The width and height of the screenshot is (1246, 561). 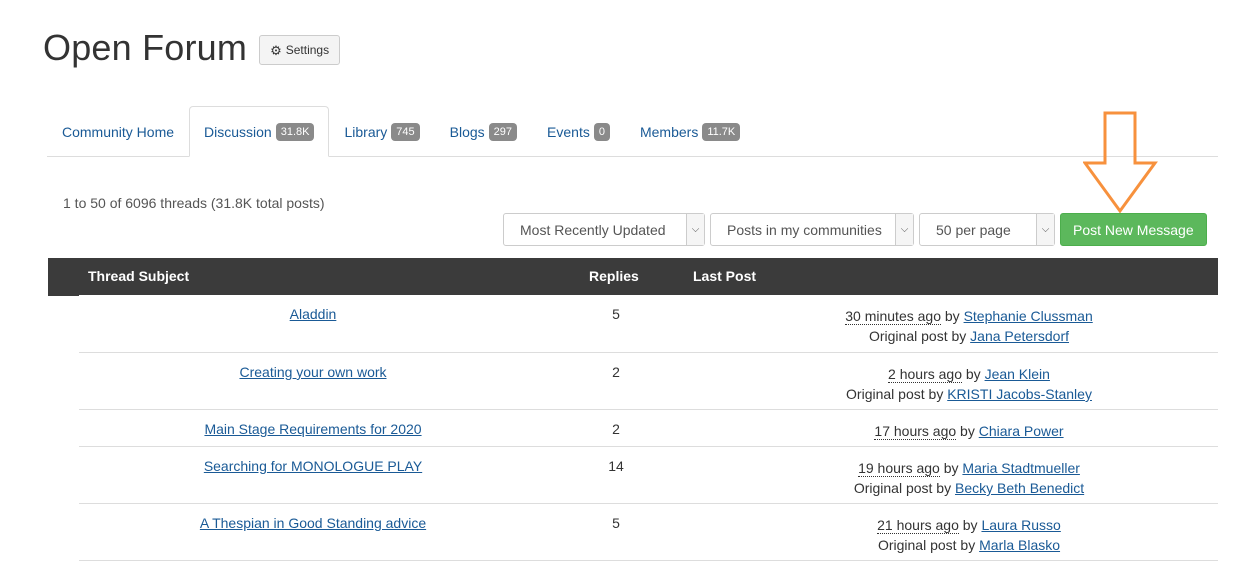 I want to click on count-badge: 297, so click(x=503, y=131).